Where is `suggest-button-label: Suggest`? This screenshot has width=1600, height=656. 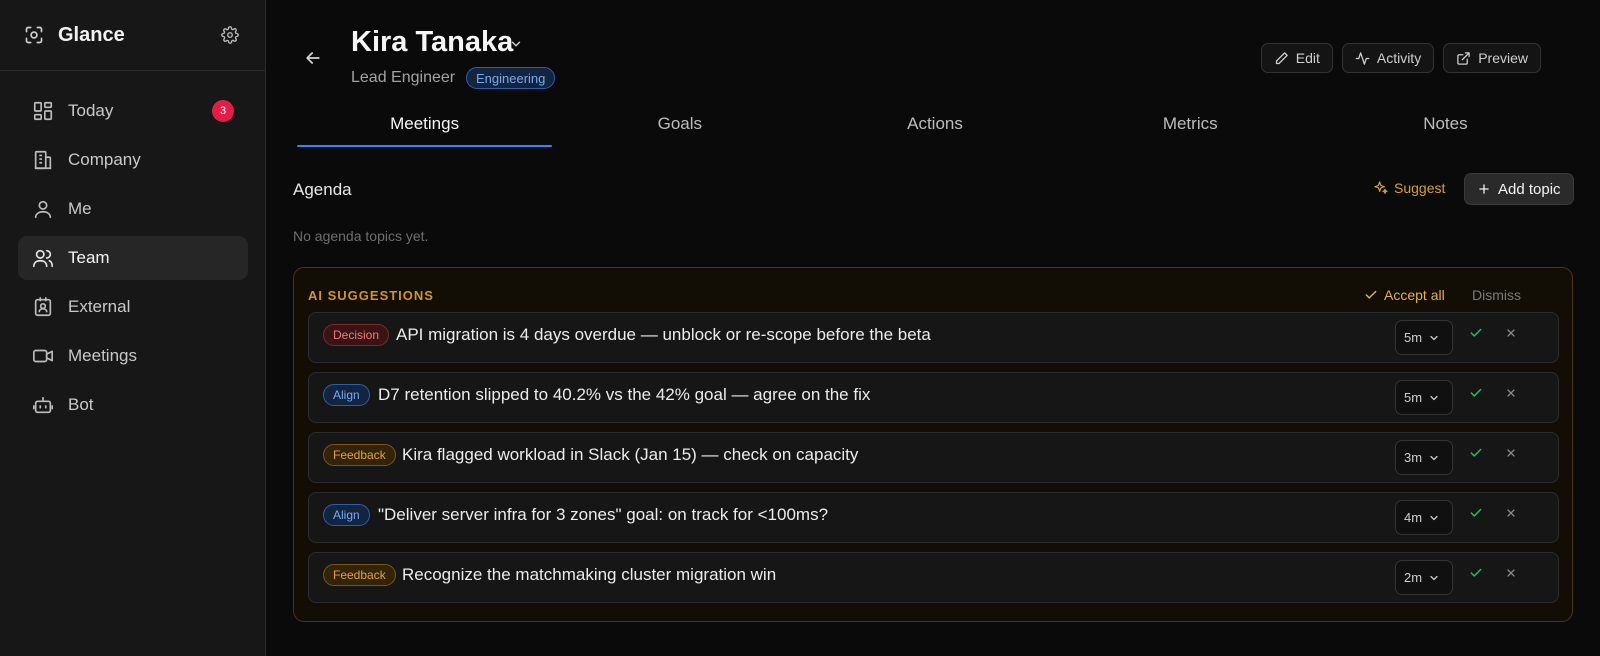 suggest-button-label: Suggest is located at coordinates (1420, 188).